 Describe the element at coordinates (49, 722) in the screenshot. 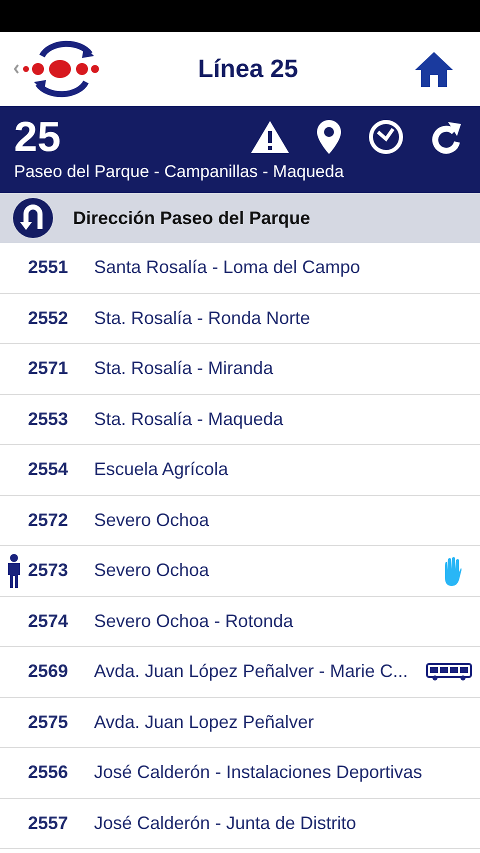

I see `stop-code: 2575` at that location.